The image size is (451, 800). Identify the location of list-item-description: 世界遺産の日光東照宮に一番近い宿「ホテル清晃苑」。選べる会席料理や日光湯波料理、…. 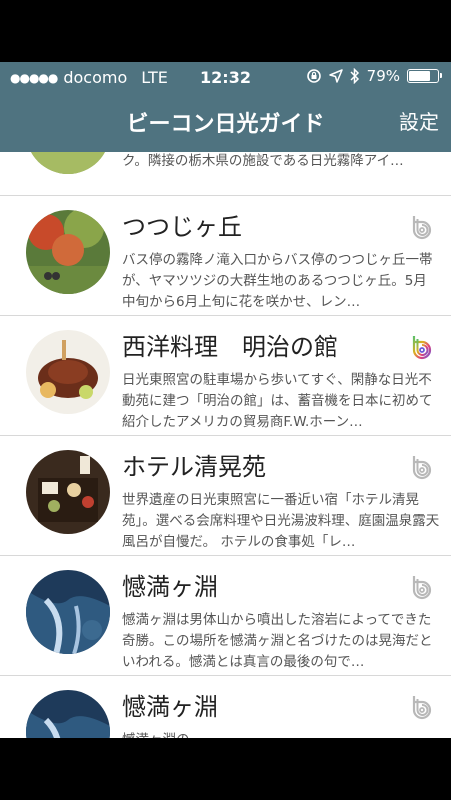
(281, 521).